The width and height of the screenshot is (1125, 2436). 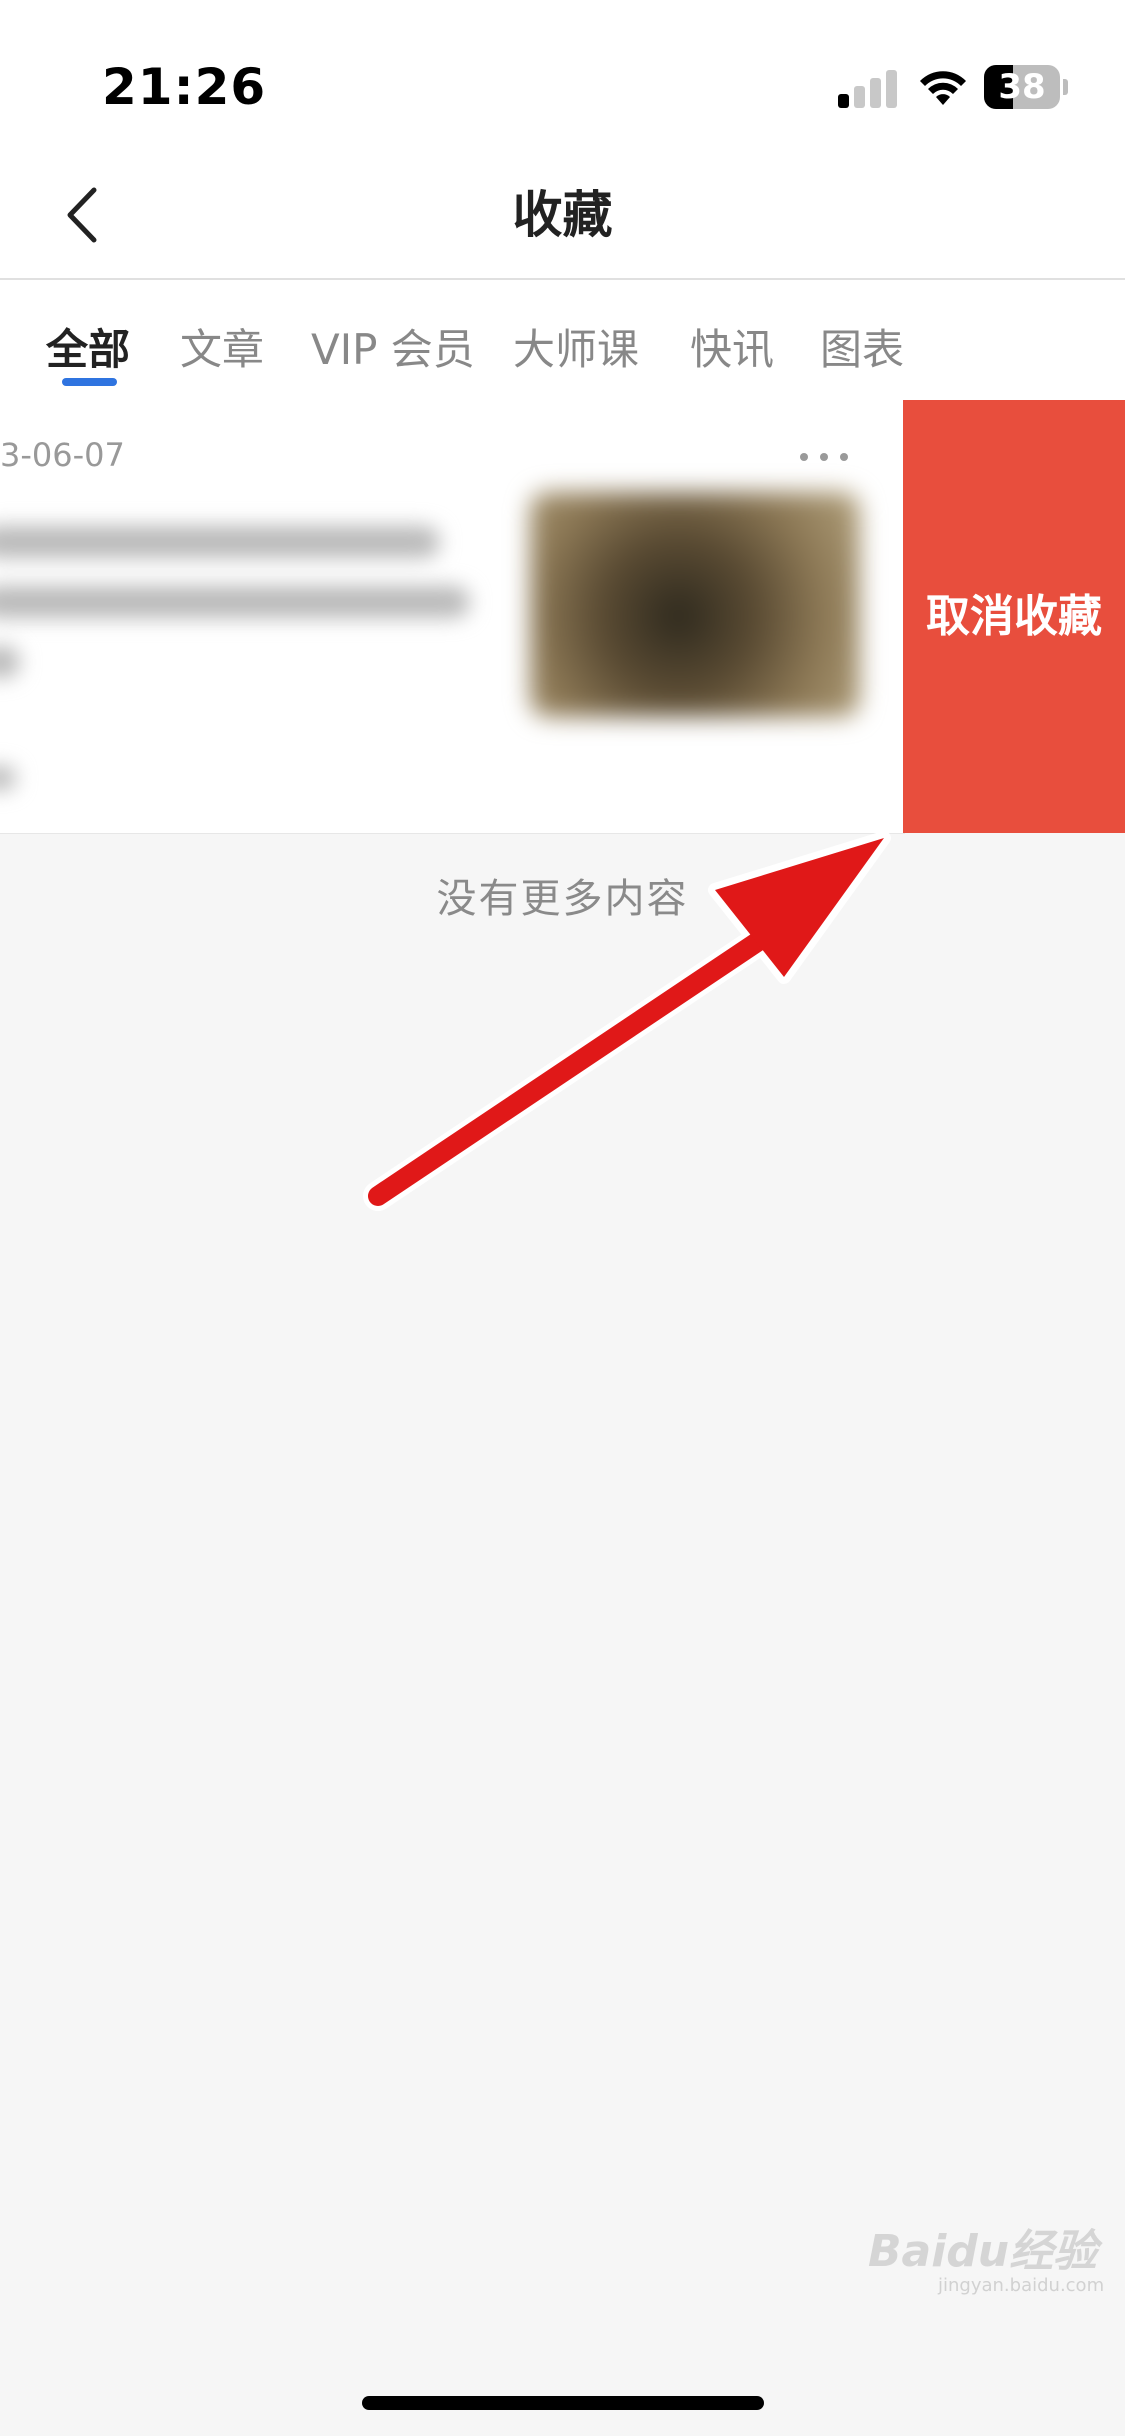 I want to click on battery-level: 38, so click(x=1022, y=87).